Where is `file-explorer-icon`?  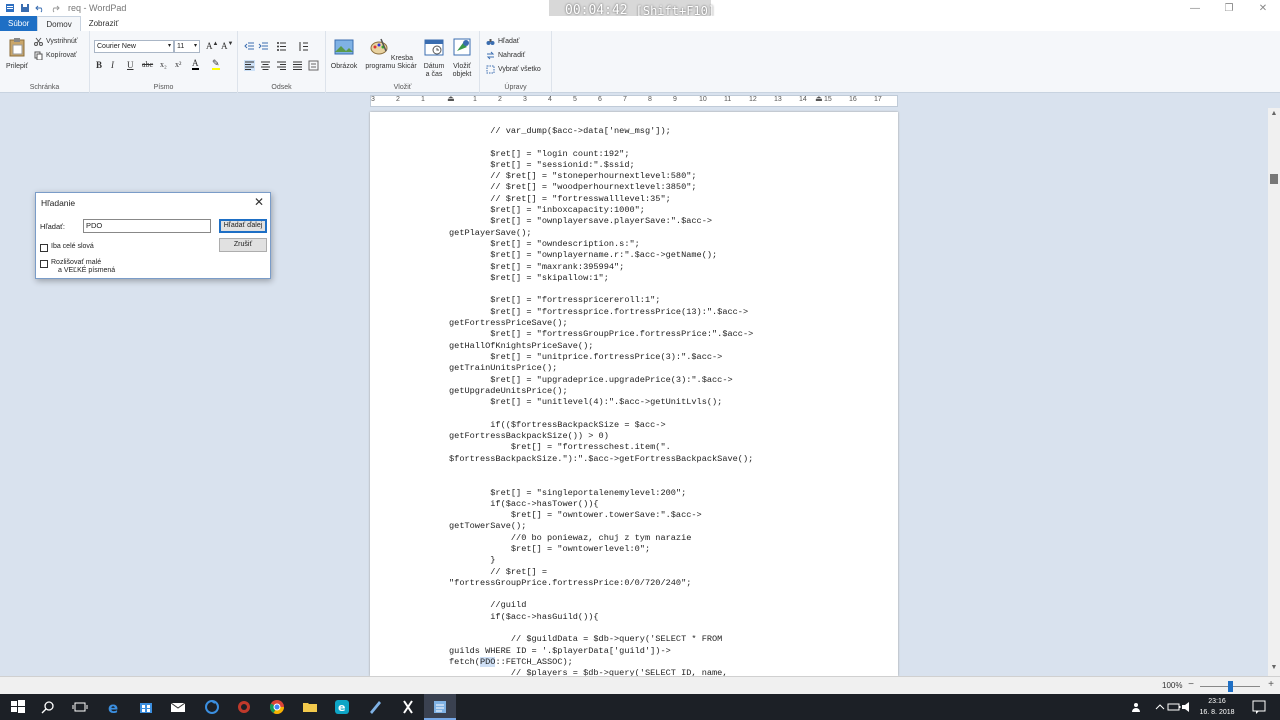
file-explorer-icon is located at coordinates (310, 707).